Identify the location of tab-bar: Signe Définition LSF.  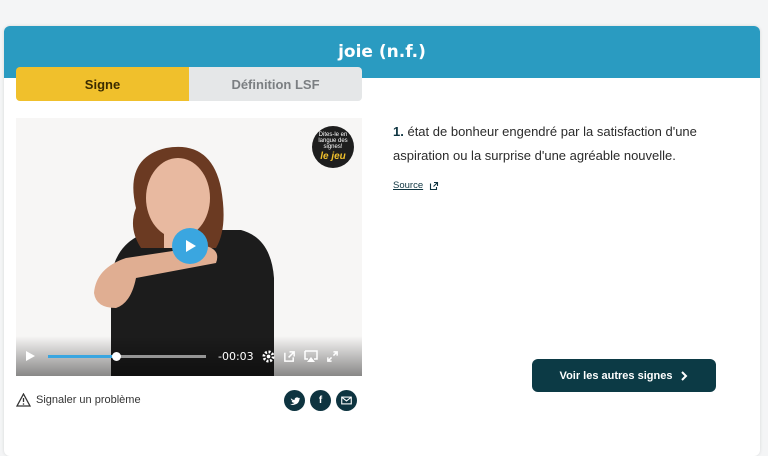
(189, 84).